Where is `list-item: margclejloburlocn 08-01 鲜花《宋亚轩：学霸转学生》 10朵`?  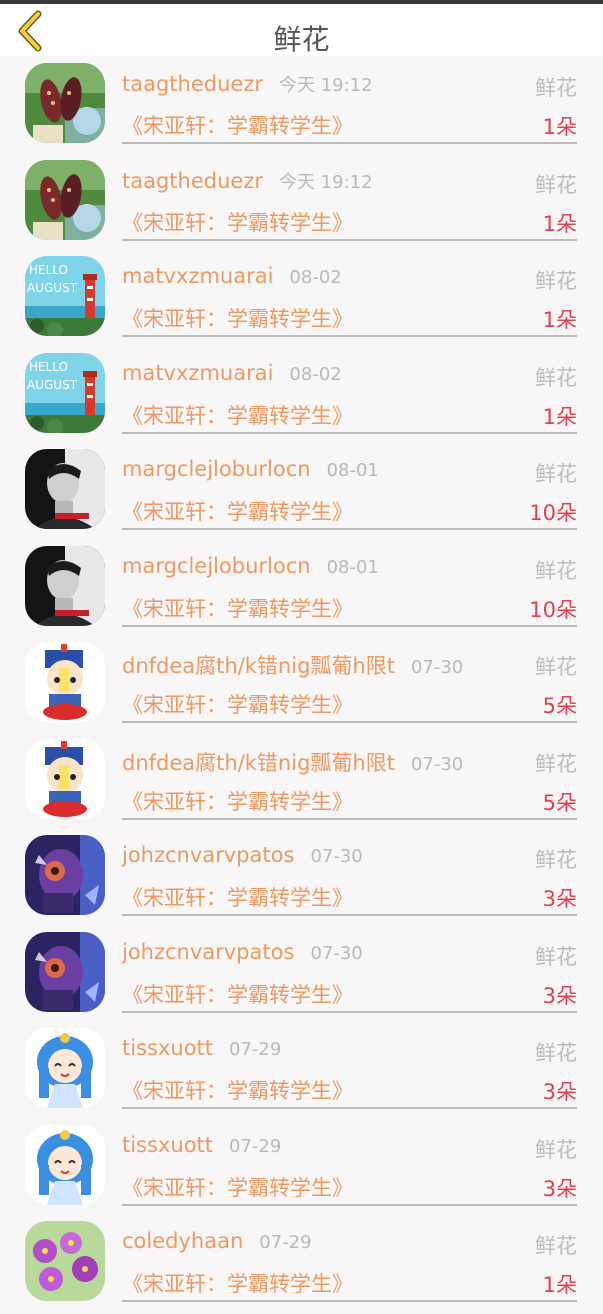 list-item: margclejloburlocn 08-01 鲜花《宋亚轩：学霸转学生》 10朵 is located at coordinates (301, 493).